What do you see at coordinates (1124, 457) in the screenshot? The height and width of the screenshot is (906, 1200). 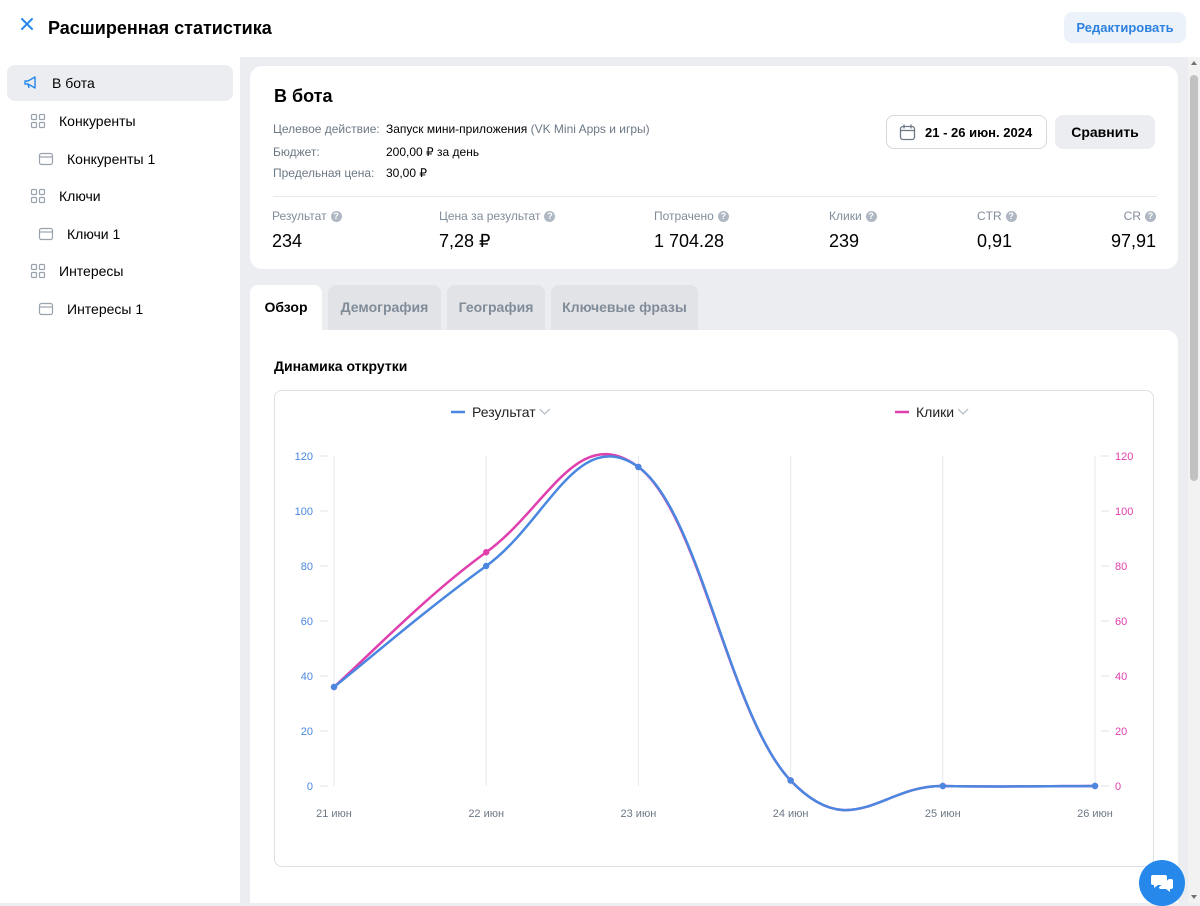 I see `y-right-tick-label: 120` at bounding box center [1124, 457].